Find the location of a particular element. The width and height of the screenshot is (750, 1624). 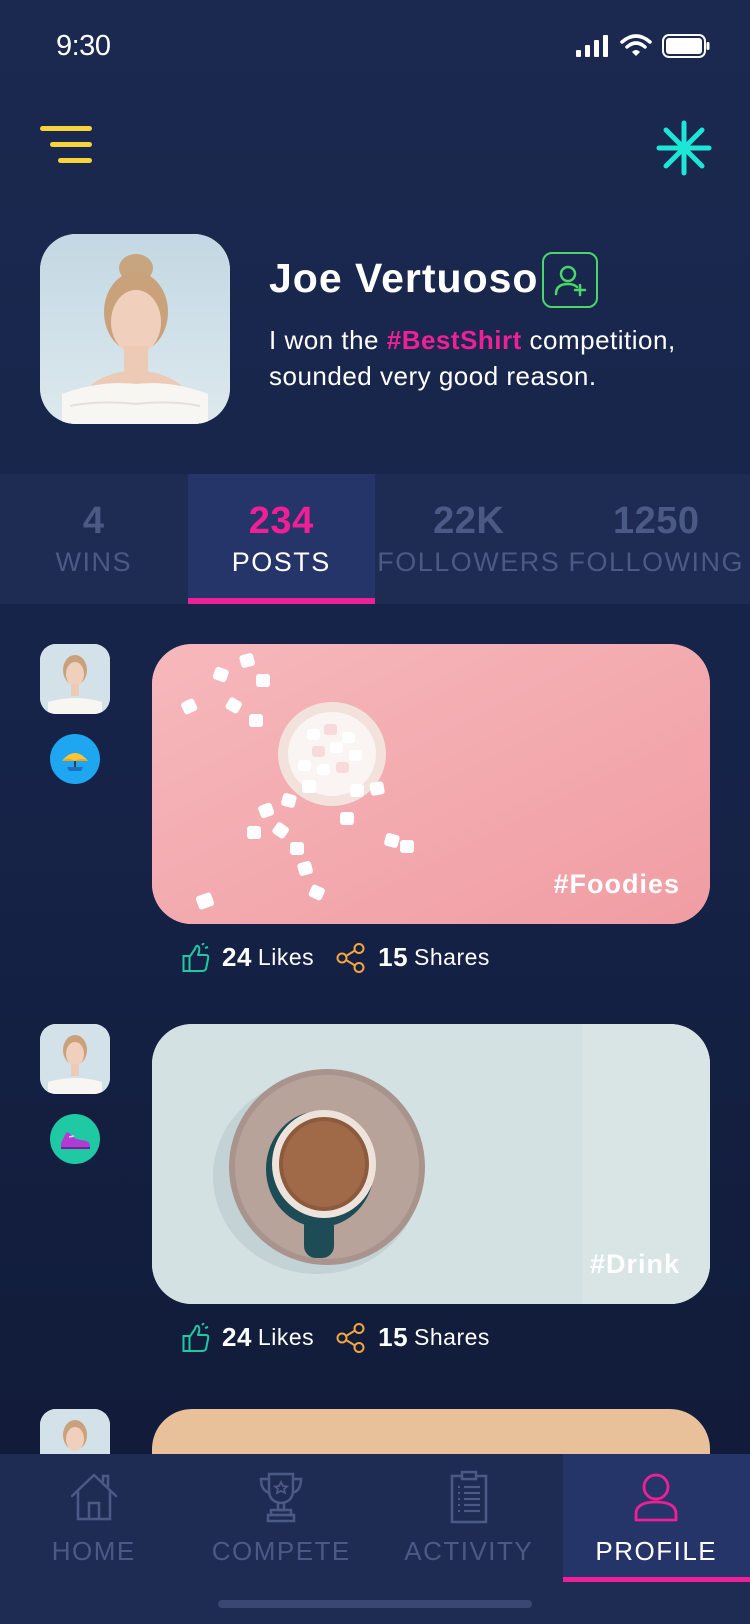

profile-name: Joe Vertuoso is located at coordinates (404, 278).